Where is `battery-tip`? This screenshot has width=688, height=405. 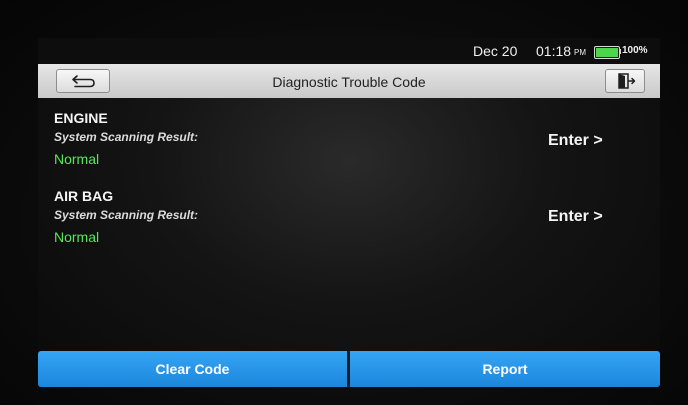
battery-tip is located at coordinates (620, 51).